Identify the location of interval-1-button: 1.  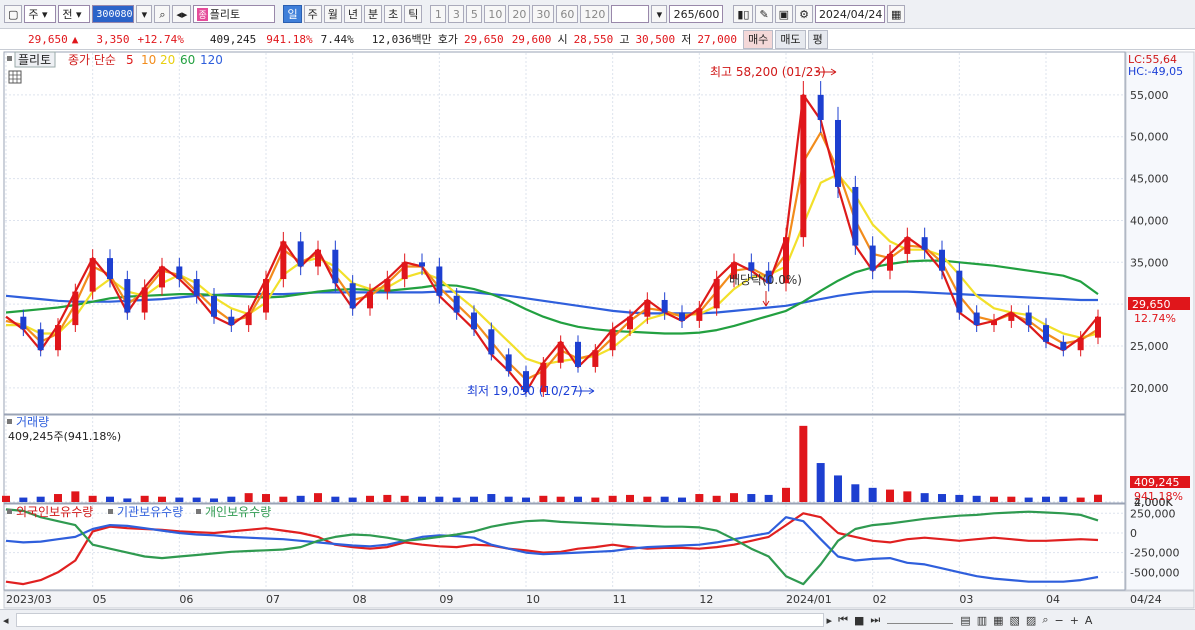
(438, 14).